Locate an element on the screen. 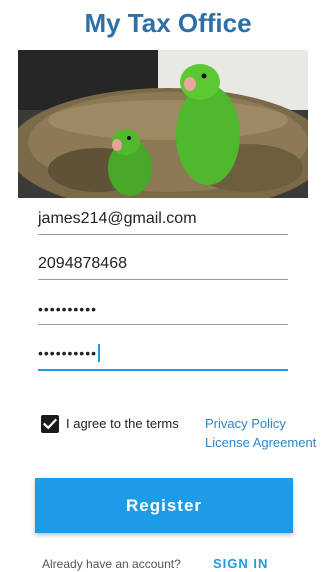  app-title: My Tax Office is located at coordinates (168, 23).